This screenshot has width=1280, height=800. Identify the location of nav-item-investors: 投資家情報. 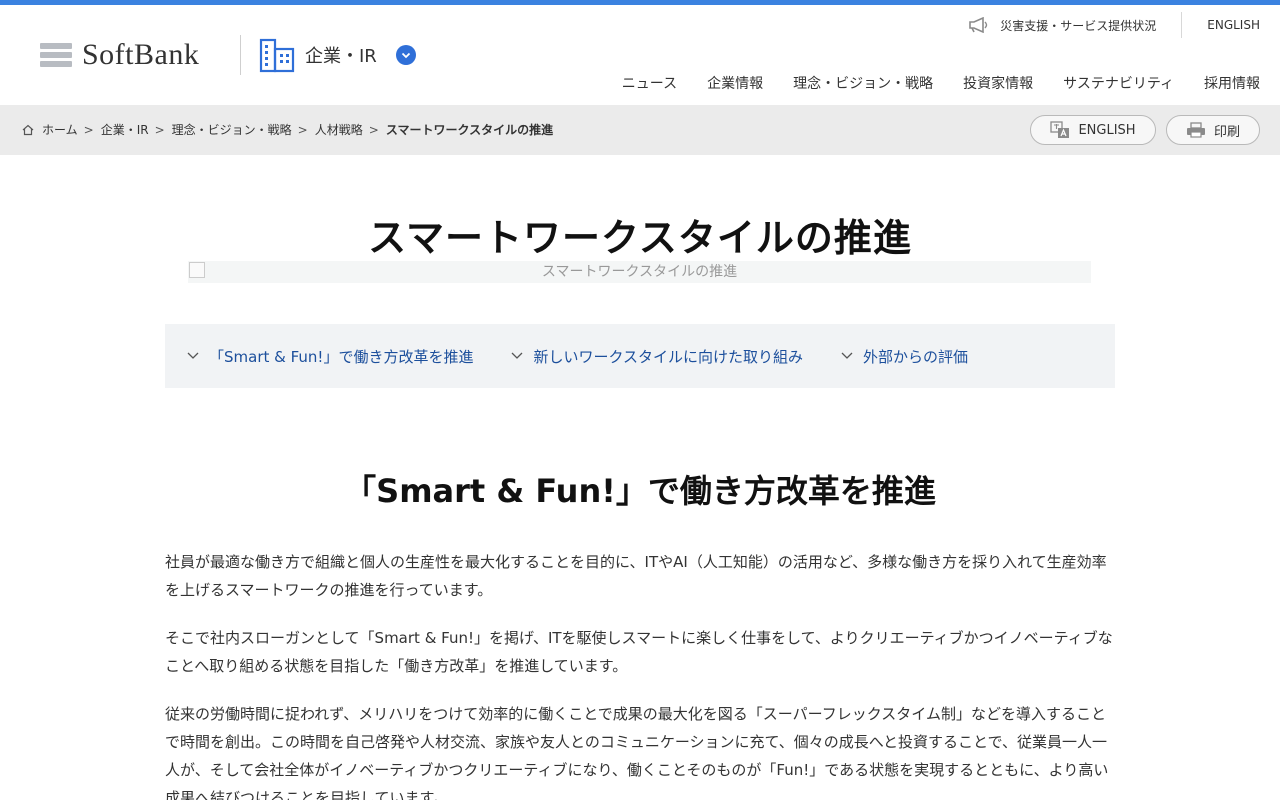
(998, 83).